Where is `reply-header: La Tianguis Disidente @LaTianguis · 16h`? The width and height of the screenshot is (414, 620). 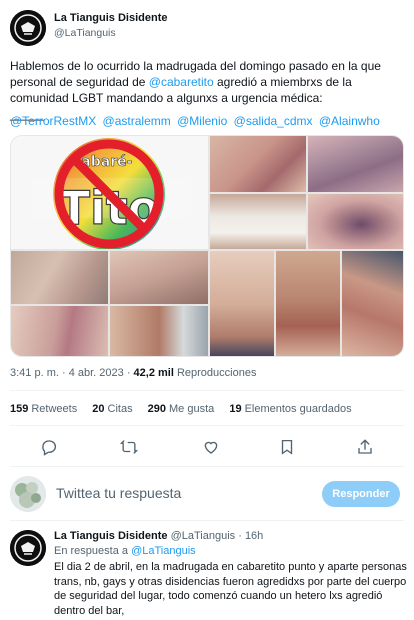 reply-header: La Tianguis Disidente @LaTianguis · 16h is located at coordinates (158, 536).